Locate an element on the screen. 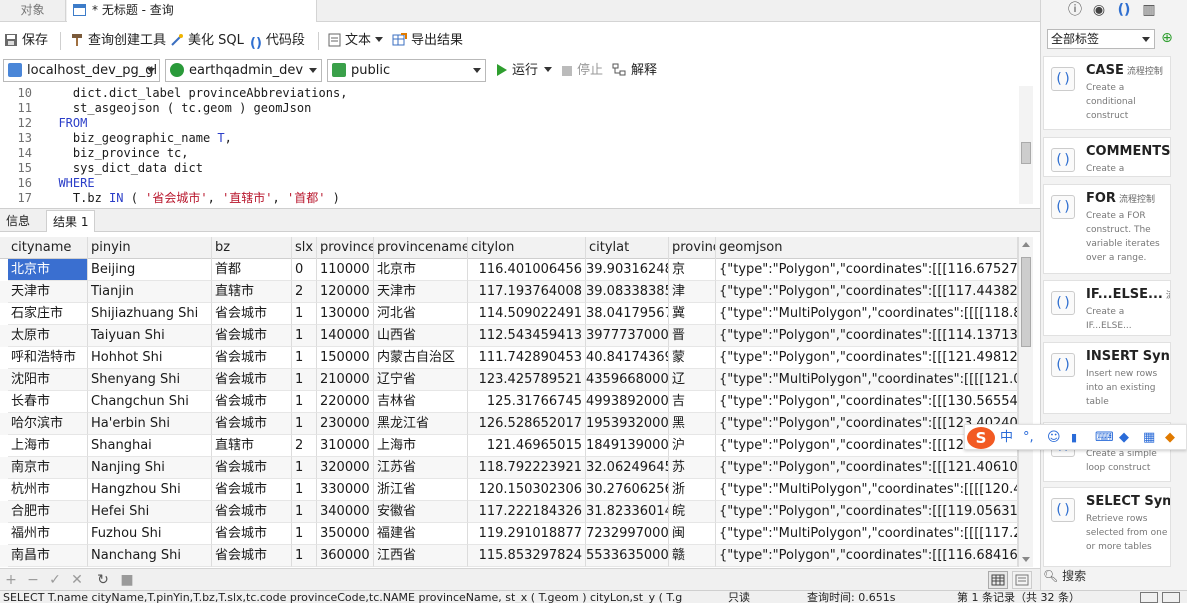 The image size is (1187, 603). snippet-search: 🔍︎ 搜索 is located at coordinates (1113, 576).